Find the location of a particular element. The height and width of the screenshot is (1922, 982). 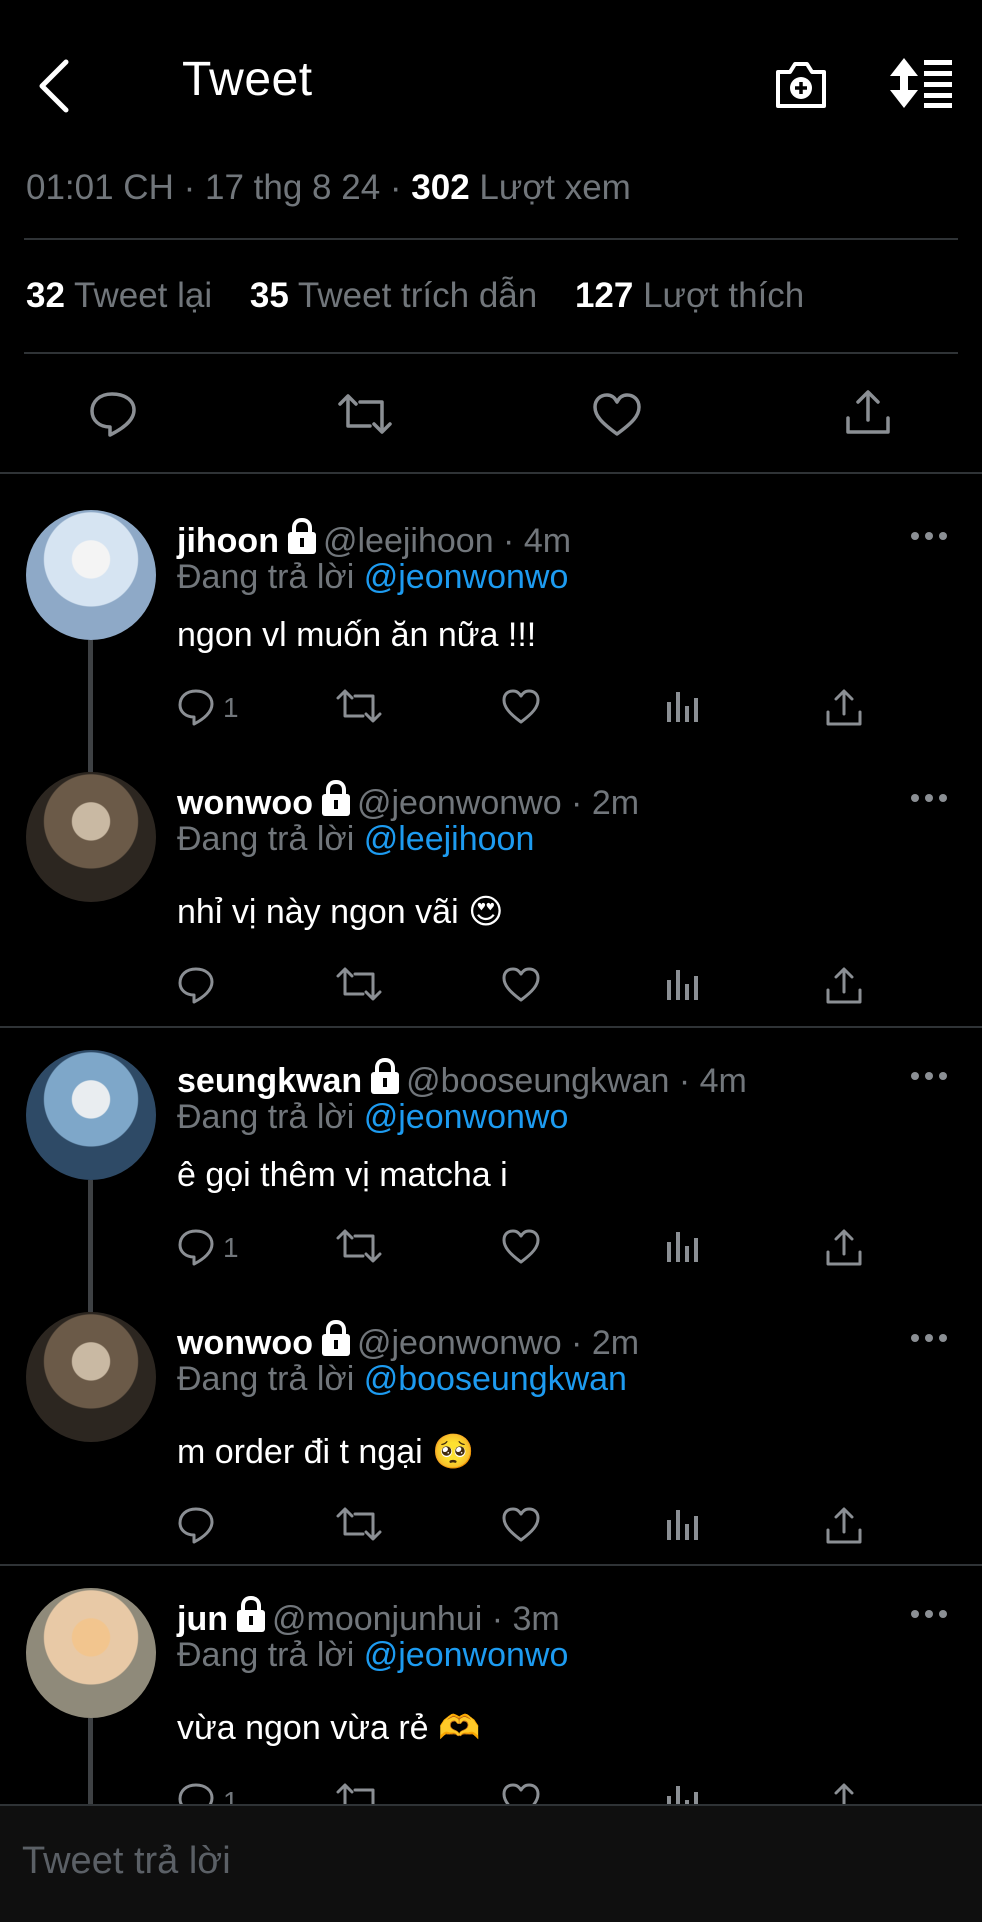

share-button is located at coordinates (868, 413).